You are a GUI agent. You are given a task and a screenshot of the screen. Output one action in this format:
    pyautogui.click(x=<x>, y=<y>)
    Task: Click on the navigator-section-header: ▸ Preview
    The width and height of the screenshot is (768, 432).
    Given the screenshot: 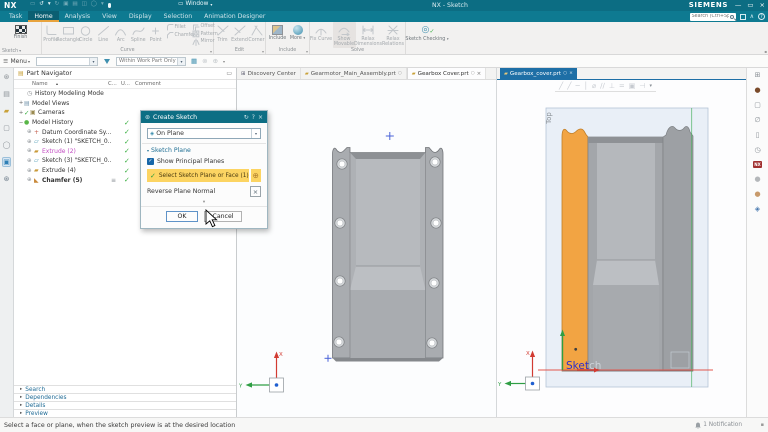 What is the action you would take?
    pyautogui.click(x=125, y=413)
    